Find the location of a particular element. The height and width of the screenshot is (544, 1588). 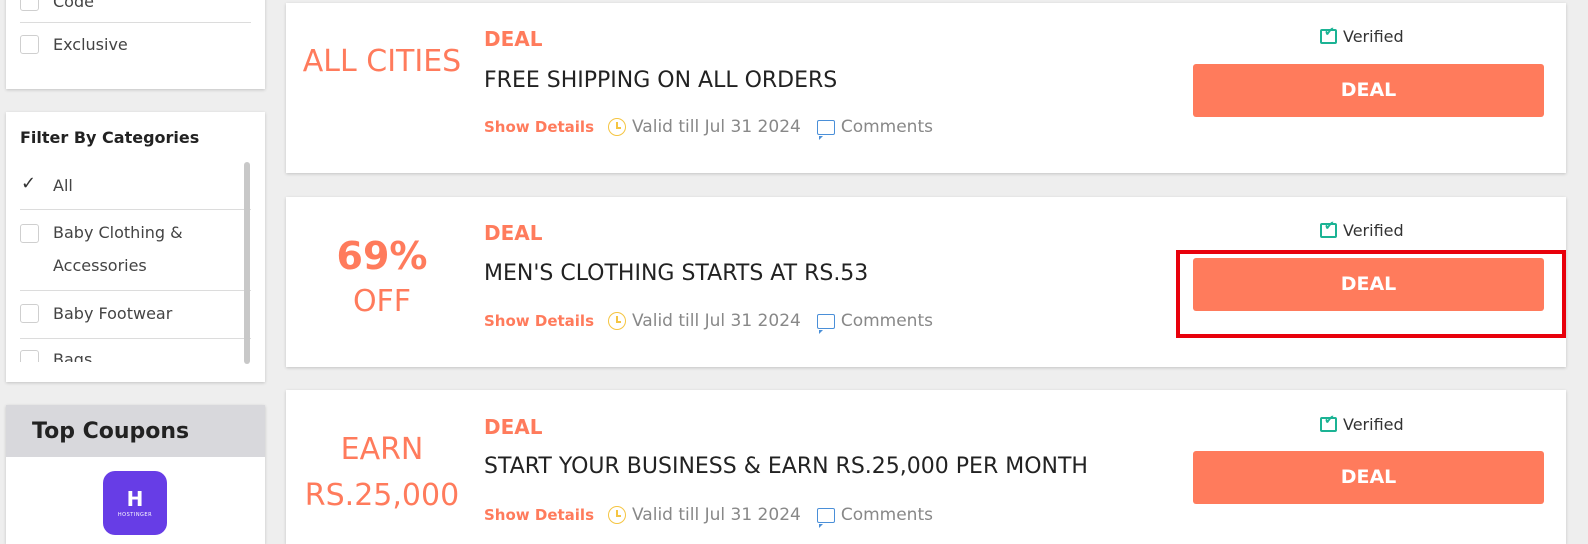

filter-item-exclusive: Exclusive is located at coordinates (135, 44).